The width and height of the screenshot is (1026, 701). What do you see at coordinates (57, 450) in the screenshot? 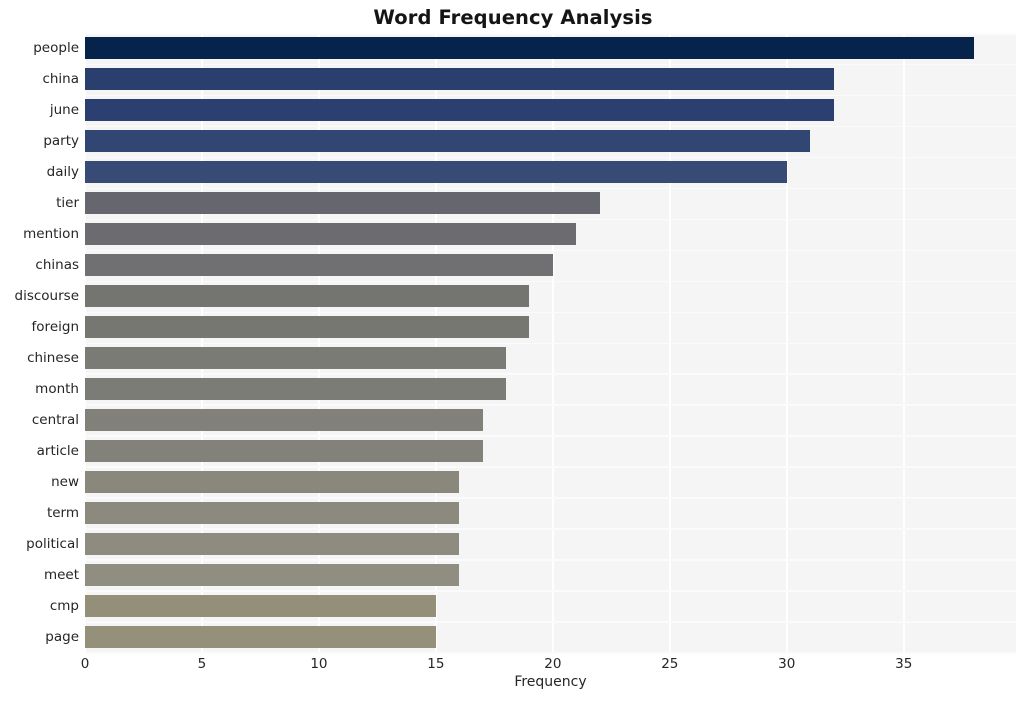
I see `y-tick-label-article: article` at bounding box center [57, 450].